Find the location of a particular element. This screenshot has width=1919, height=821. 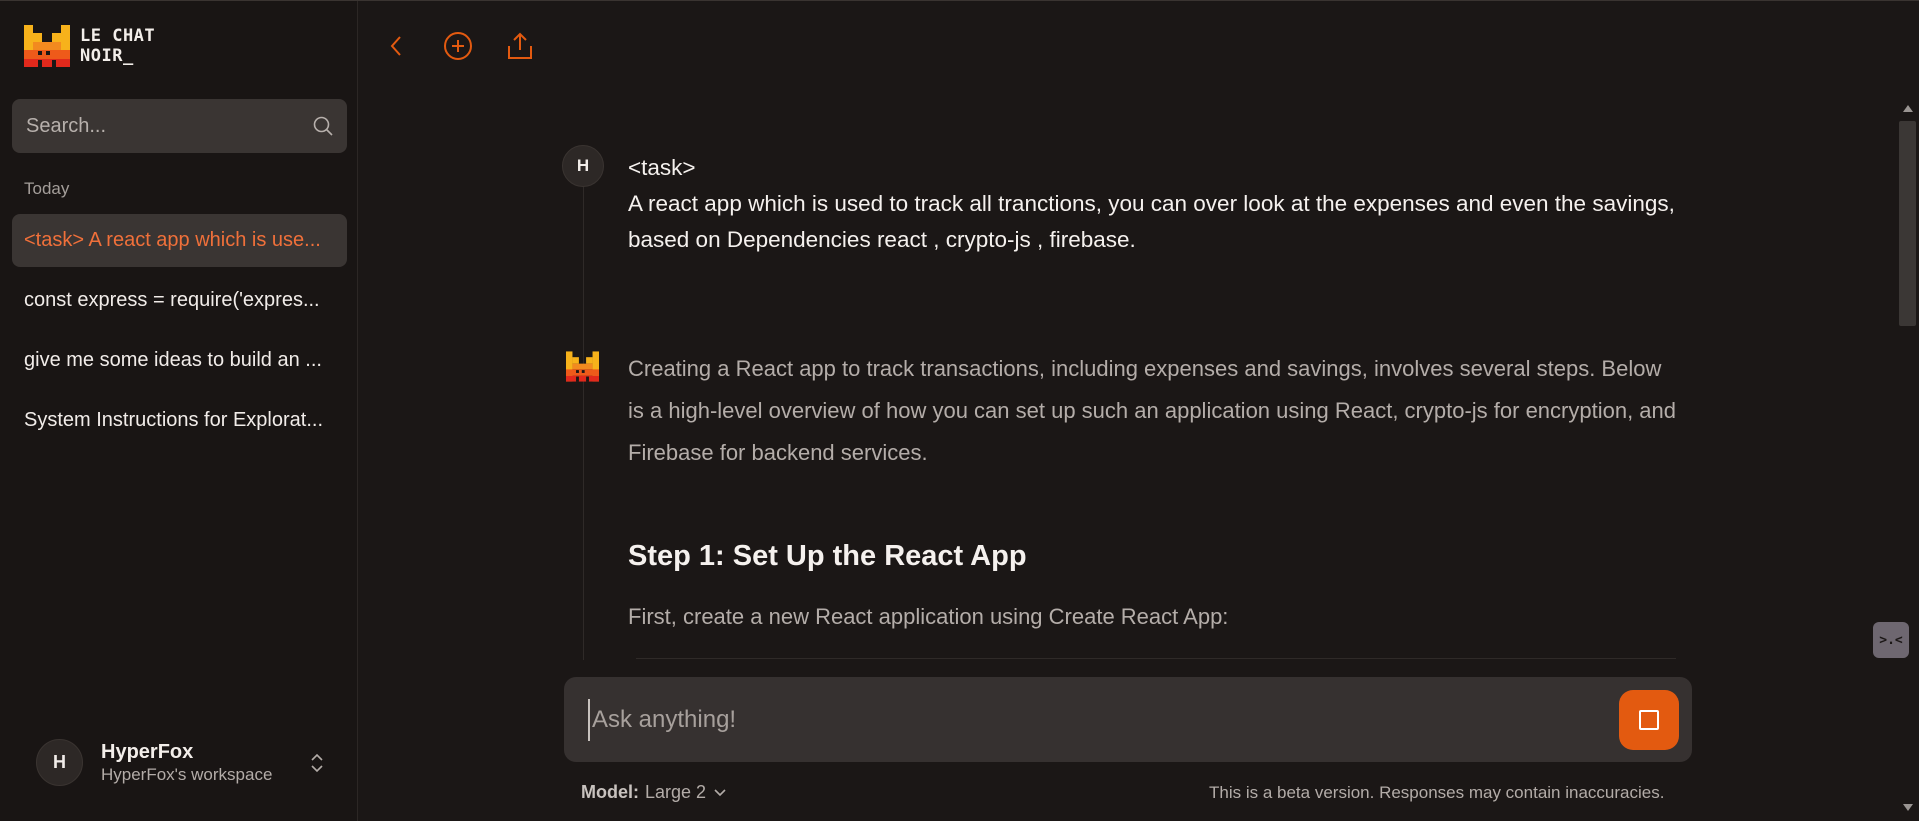

user-message-tag: <task> is located at coordinates (662, 167).